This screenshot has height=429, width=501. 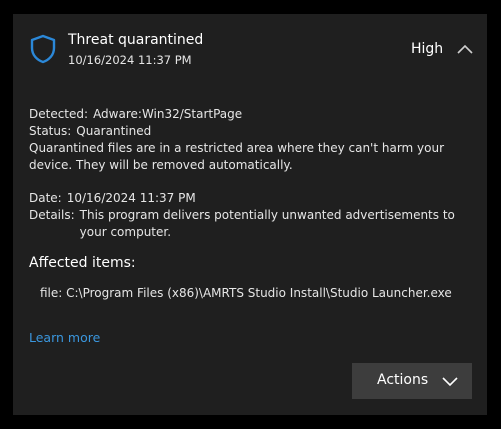 What do you see at coordinates (251, 131) in the screenshot?
I see `status-row: Status: Quarantined` at bounding box center [251, 131].